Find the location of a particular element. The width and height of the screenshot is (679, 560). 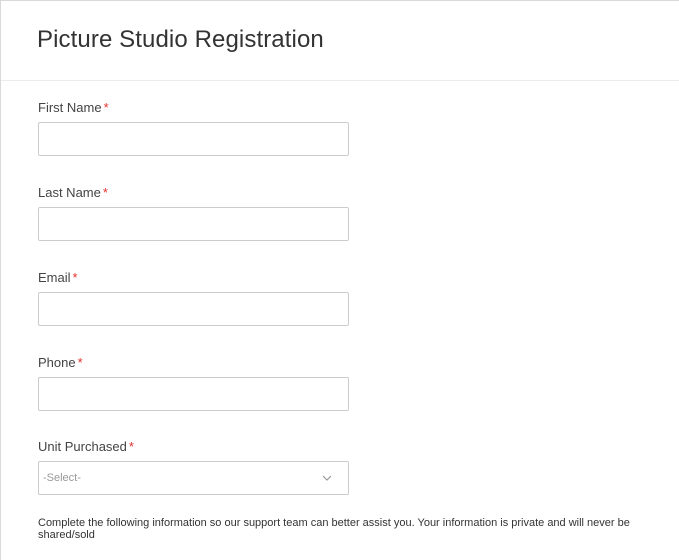

first-name-input is located at coordinates (193, 139).